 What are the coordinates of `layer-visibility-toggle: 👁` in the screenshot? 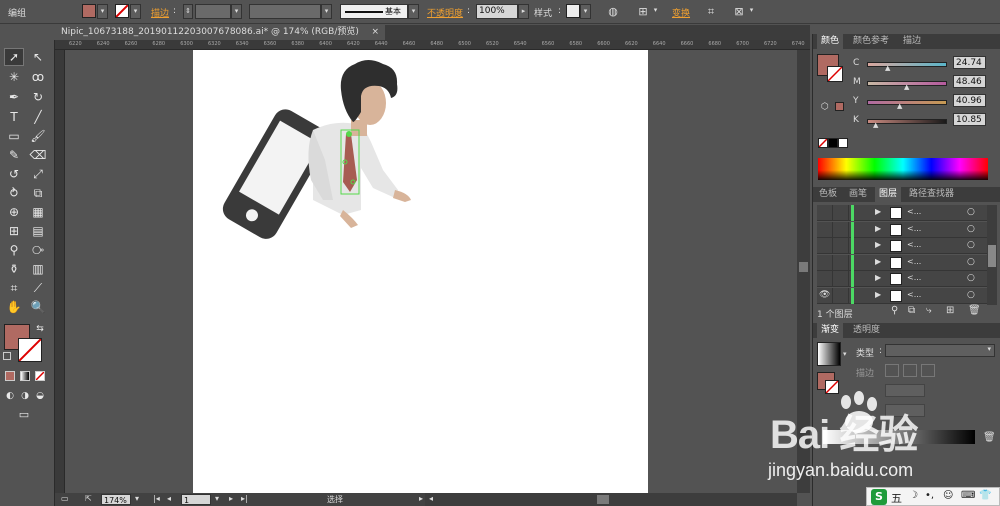 It's located at (825, 295).